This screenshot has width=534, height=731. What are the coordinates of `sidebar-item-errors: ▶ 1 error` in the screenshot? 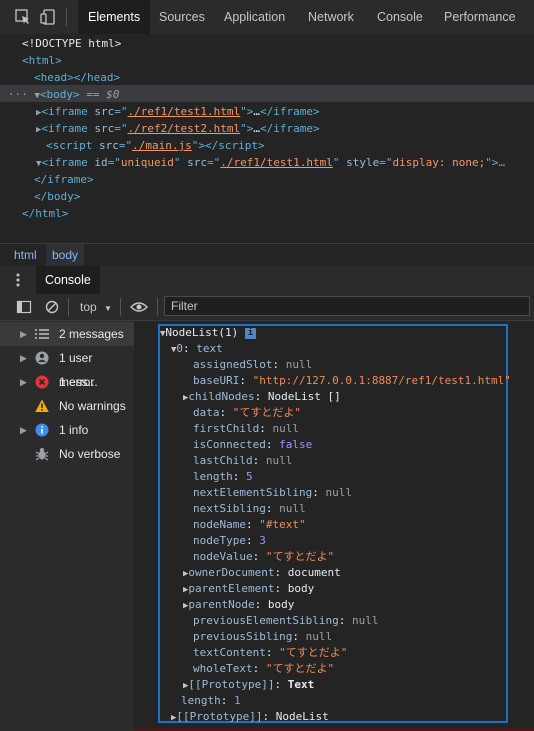 It's located at (67, 382).